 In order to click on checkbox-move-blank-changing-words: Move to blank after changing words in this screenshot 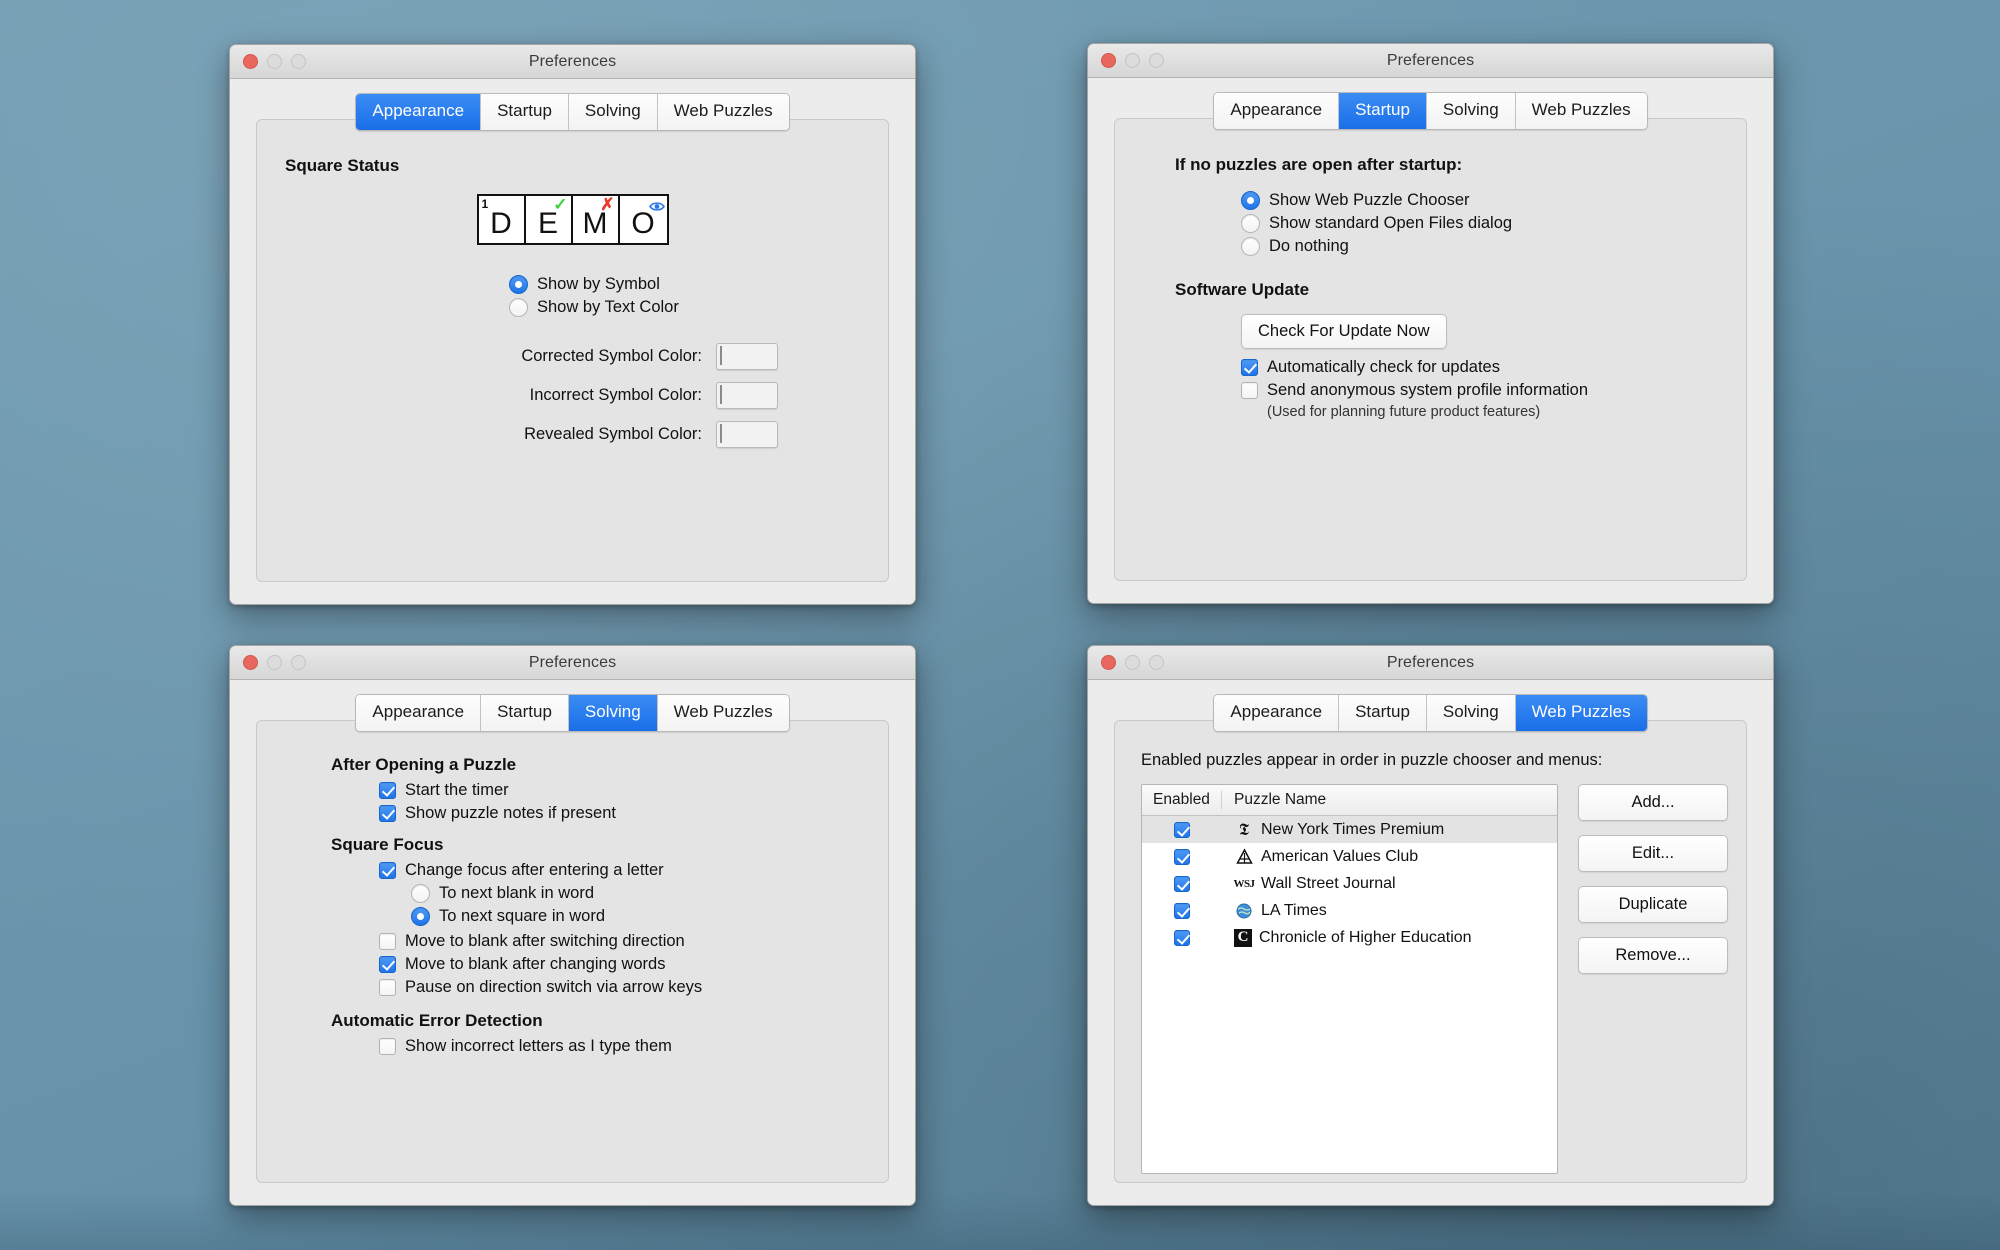, I will do `click(619, 964)`.